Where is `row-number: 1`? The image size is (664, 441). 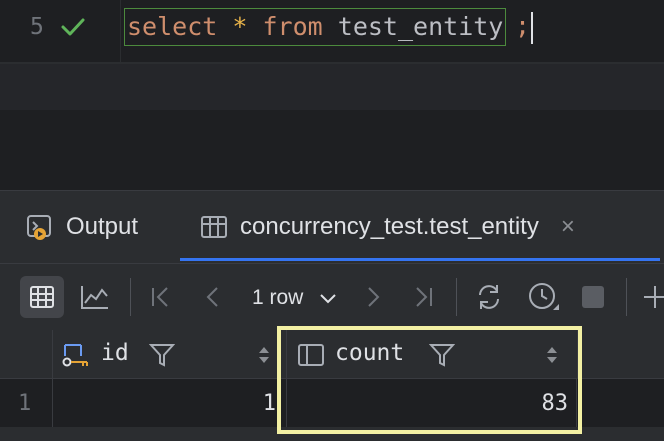
row-number: 1 is located at coordinates (25, 403).